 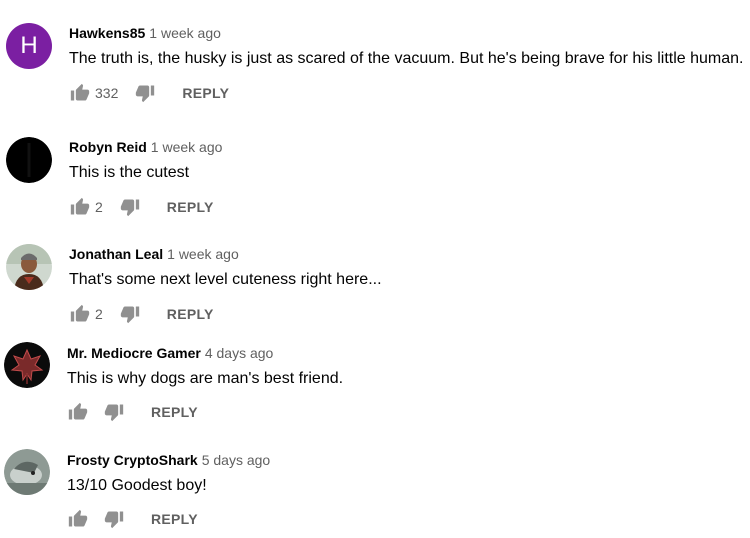 I want to click on comment-header: Frosty CryptoShark 5 days ago, so click(x=168, y=460).